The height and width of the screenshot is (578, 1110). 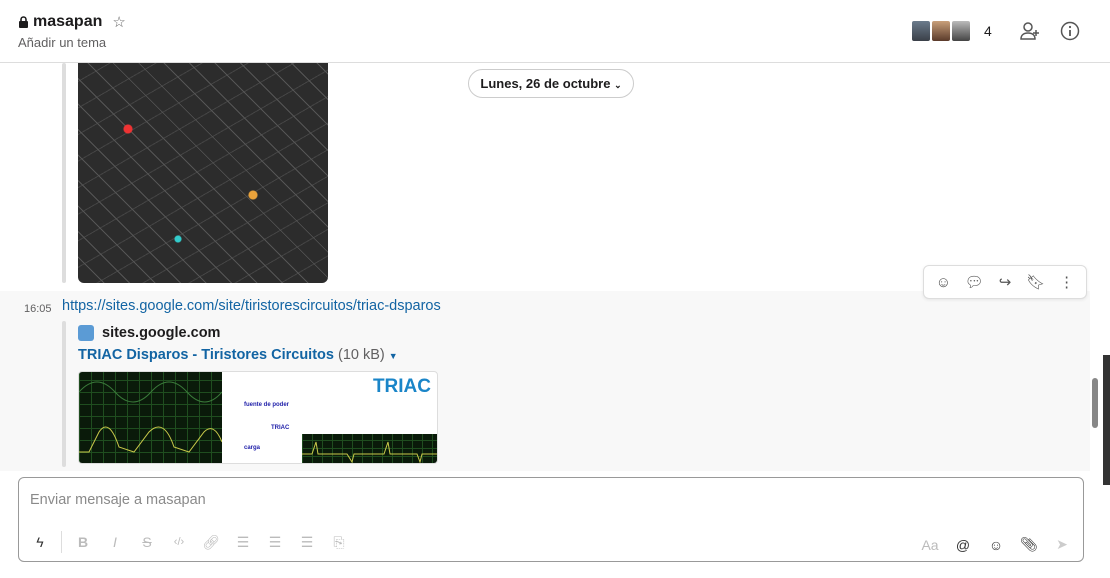 What do you see at coordinates (68, 21) in the screenshot?
I see `channel-name: masapan` at bounding box center [68, 21].